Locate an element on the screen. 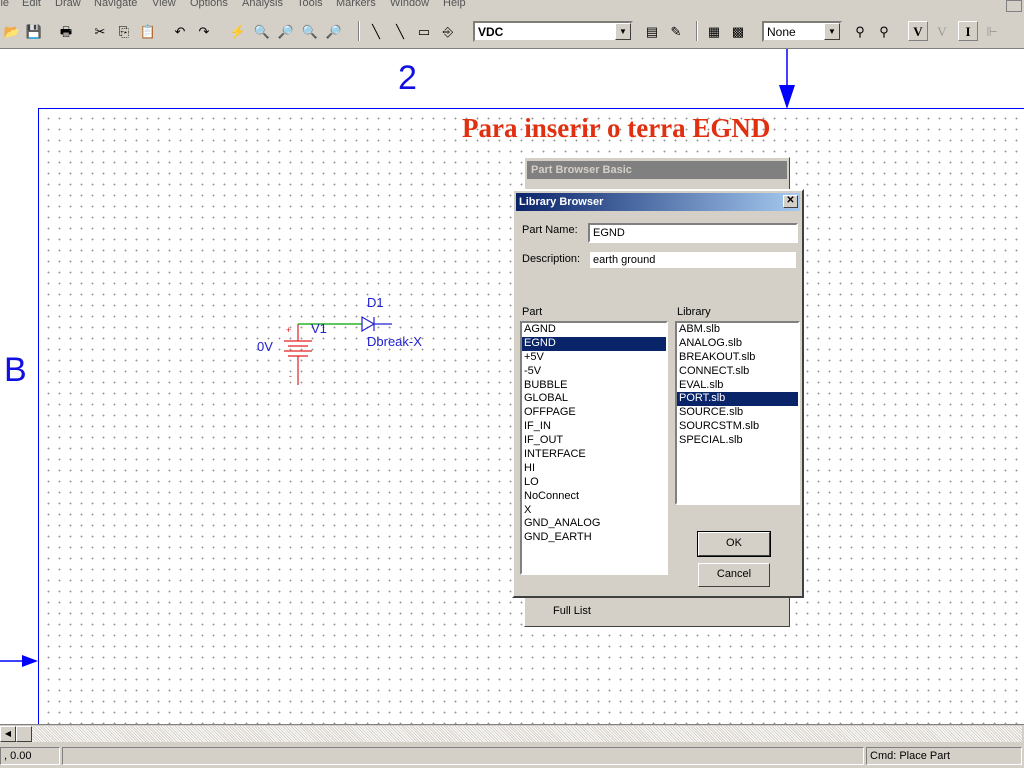  description-value: earth ground is located at coordinates (693, 260).